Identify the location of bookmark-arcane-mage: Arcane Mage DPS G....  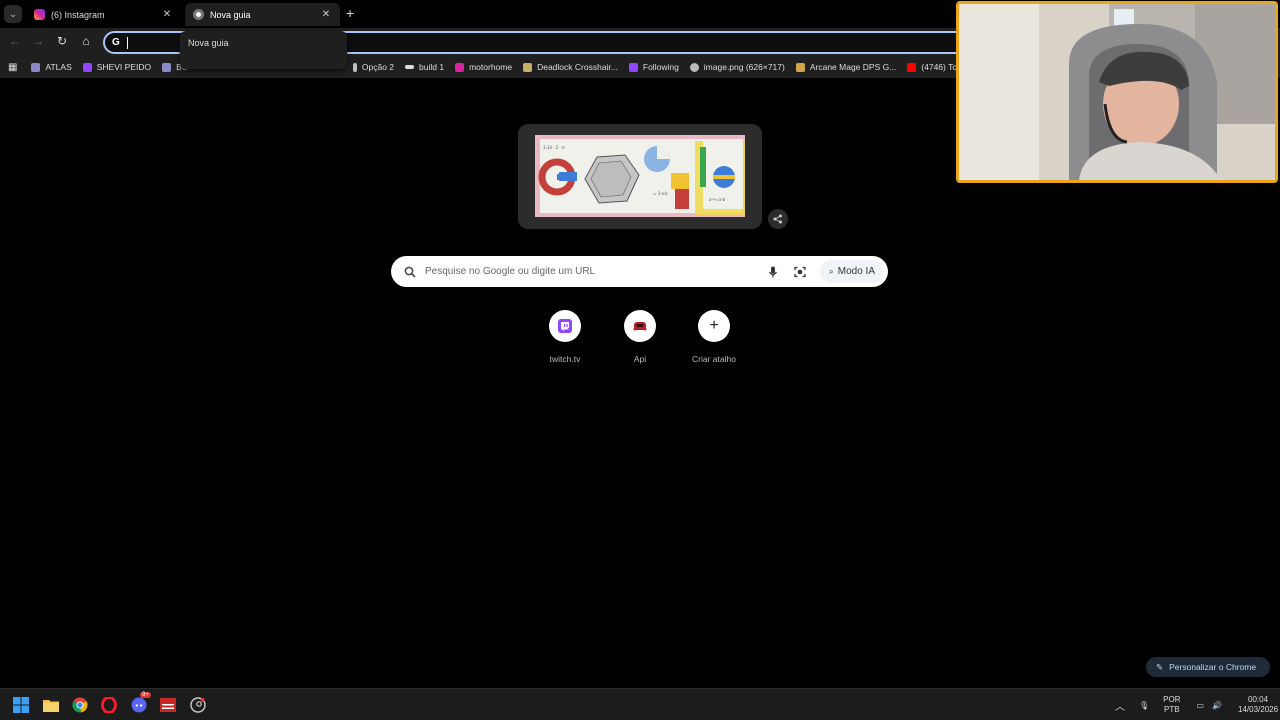
(845, 67).